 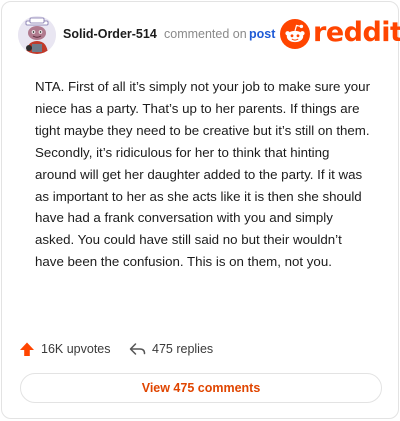 I want to click on user-avatar, so click(x=37, y=35).